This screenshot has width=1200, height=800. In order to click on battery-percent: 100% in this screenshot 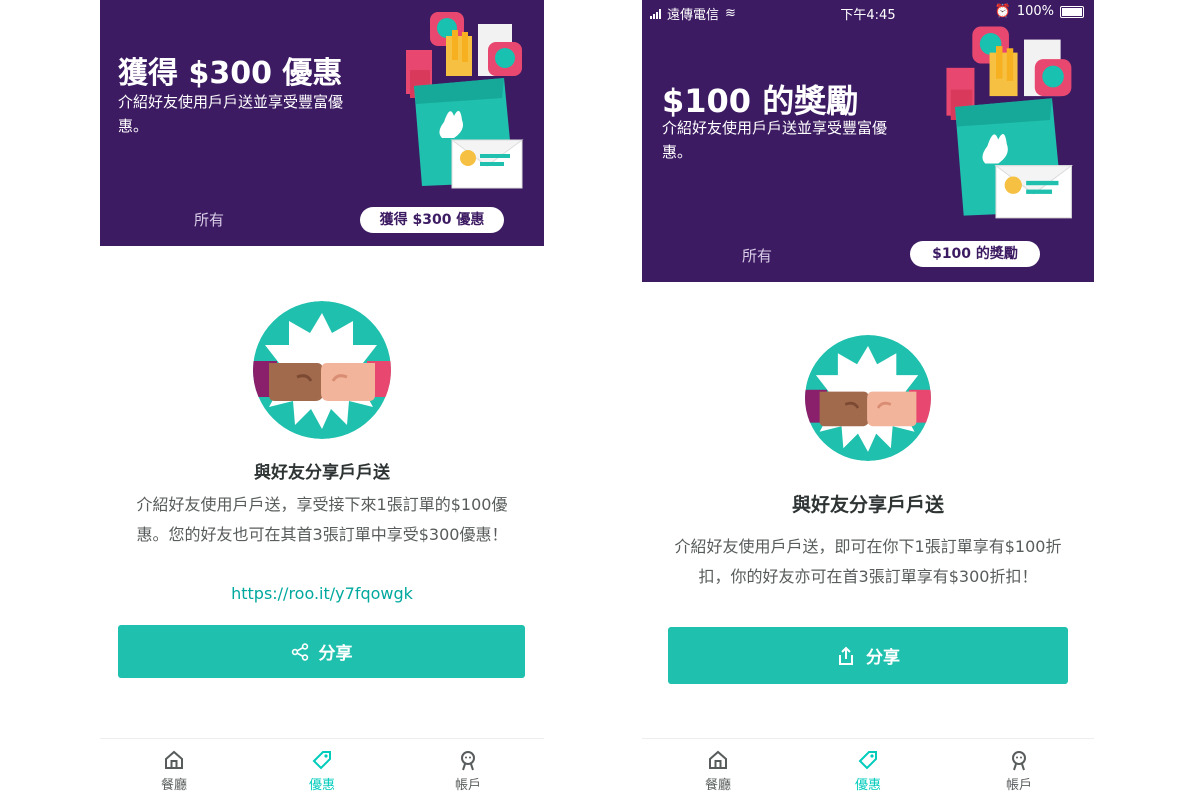, I will do `click(1035, 11)`.